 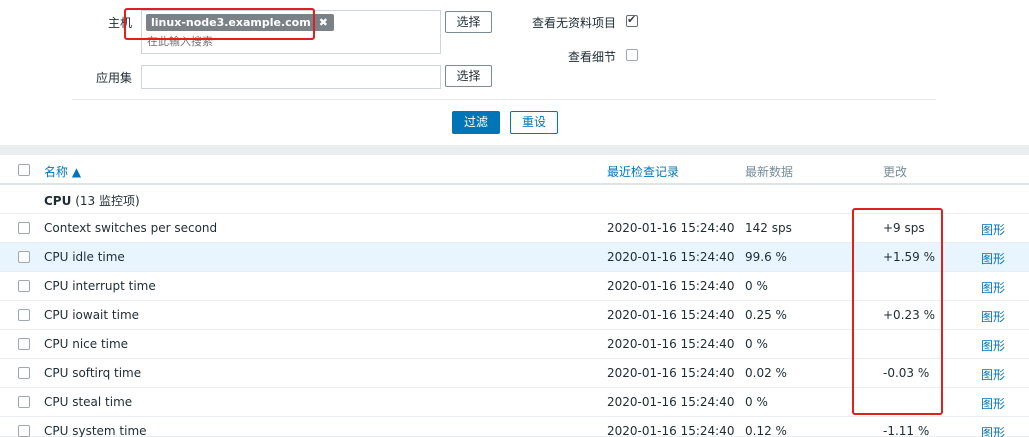 What do you see at coordinates (95, 430) in the screenshot?
I see `item-name: CPU system time` at bounding box center [95, 430].